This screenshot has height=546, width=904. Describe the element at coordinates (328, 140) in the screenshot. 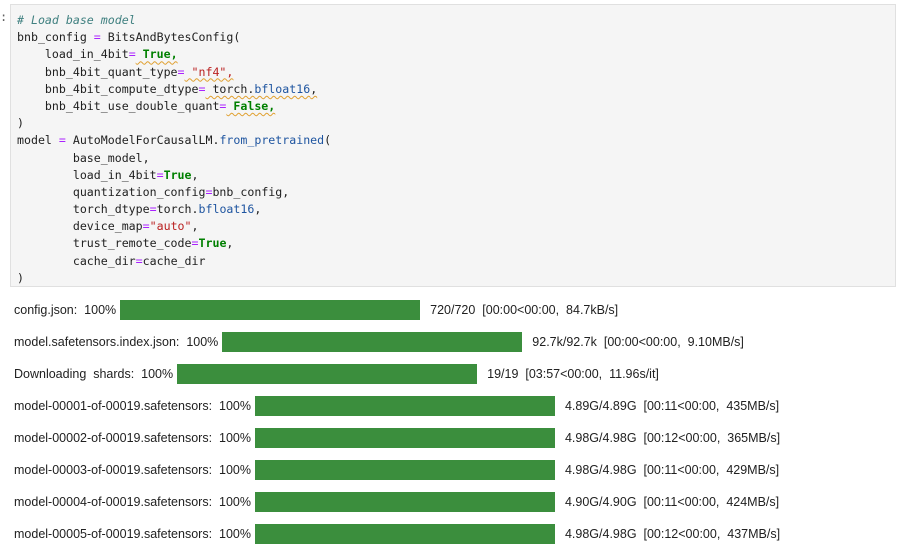

I see `code-token: (` at that location.